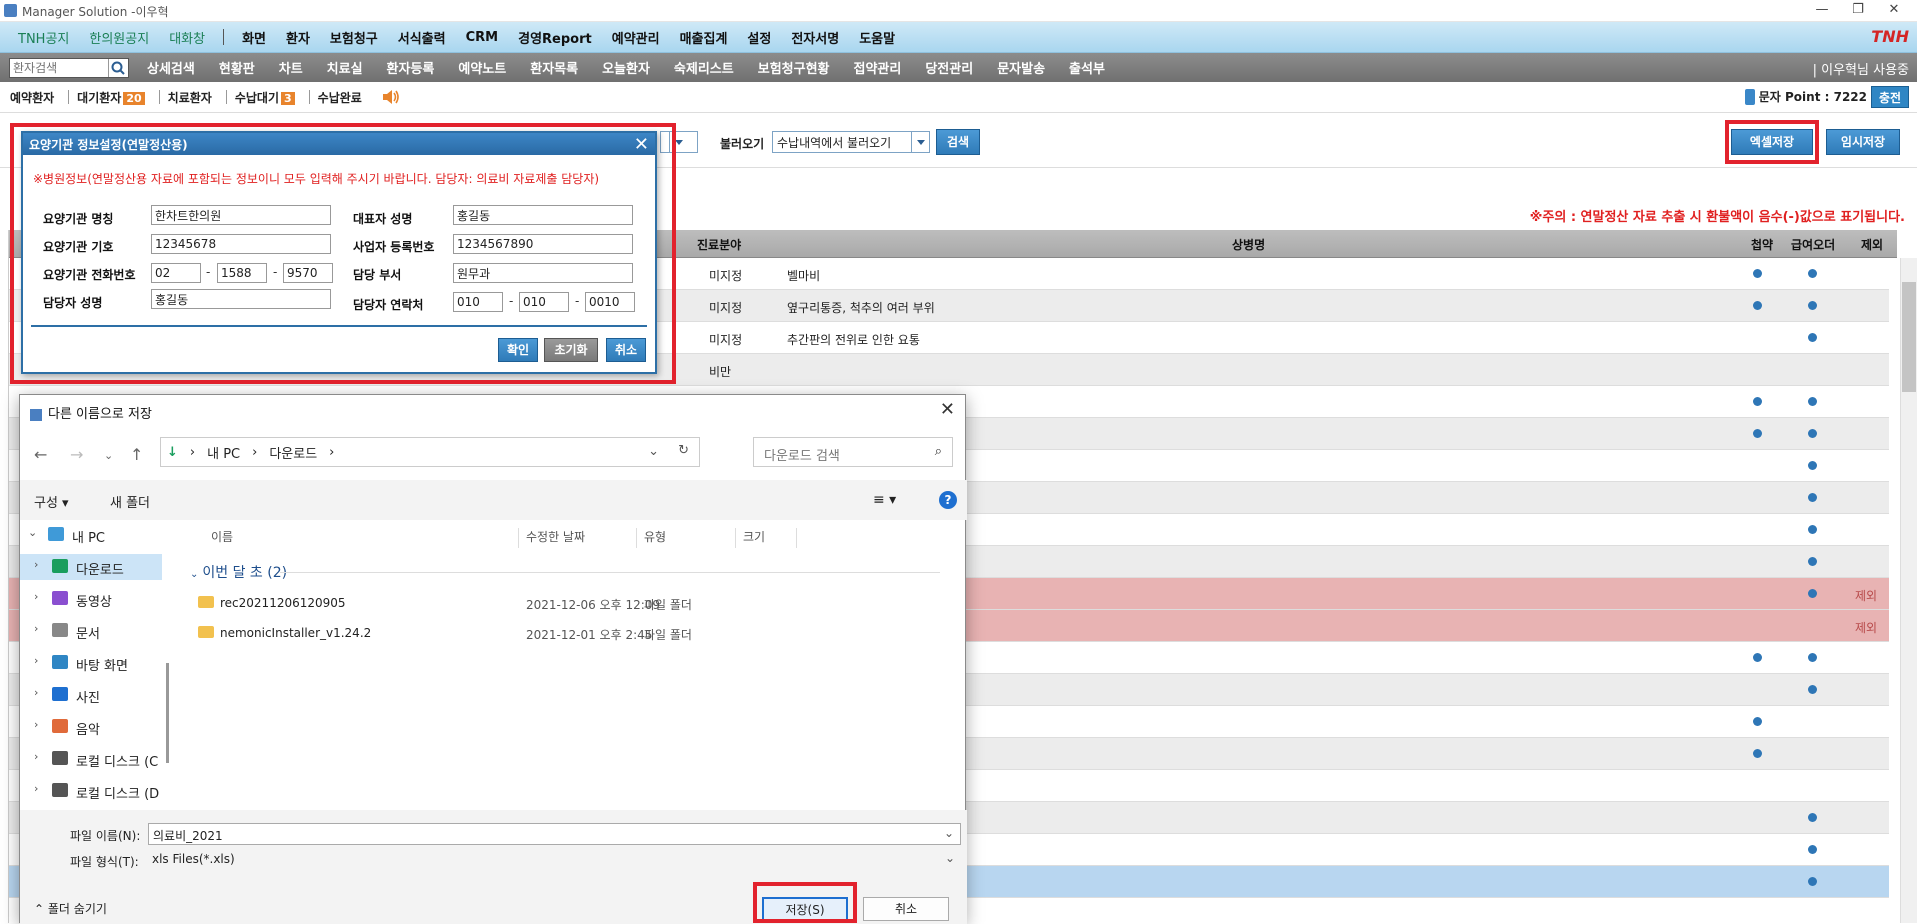 Image resolution: width=1917 pixels, height=924 pixels. What do you see at coordinates (171, 67) in the screenshot?
I see `toolbar-item: 상세검색` at bounding box center [171, 67].